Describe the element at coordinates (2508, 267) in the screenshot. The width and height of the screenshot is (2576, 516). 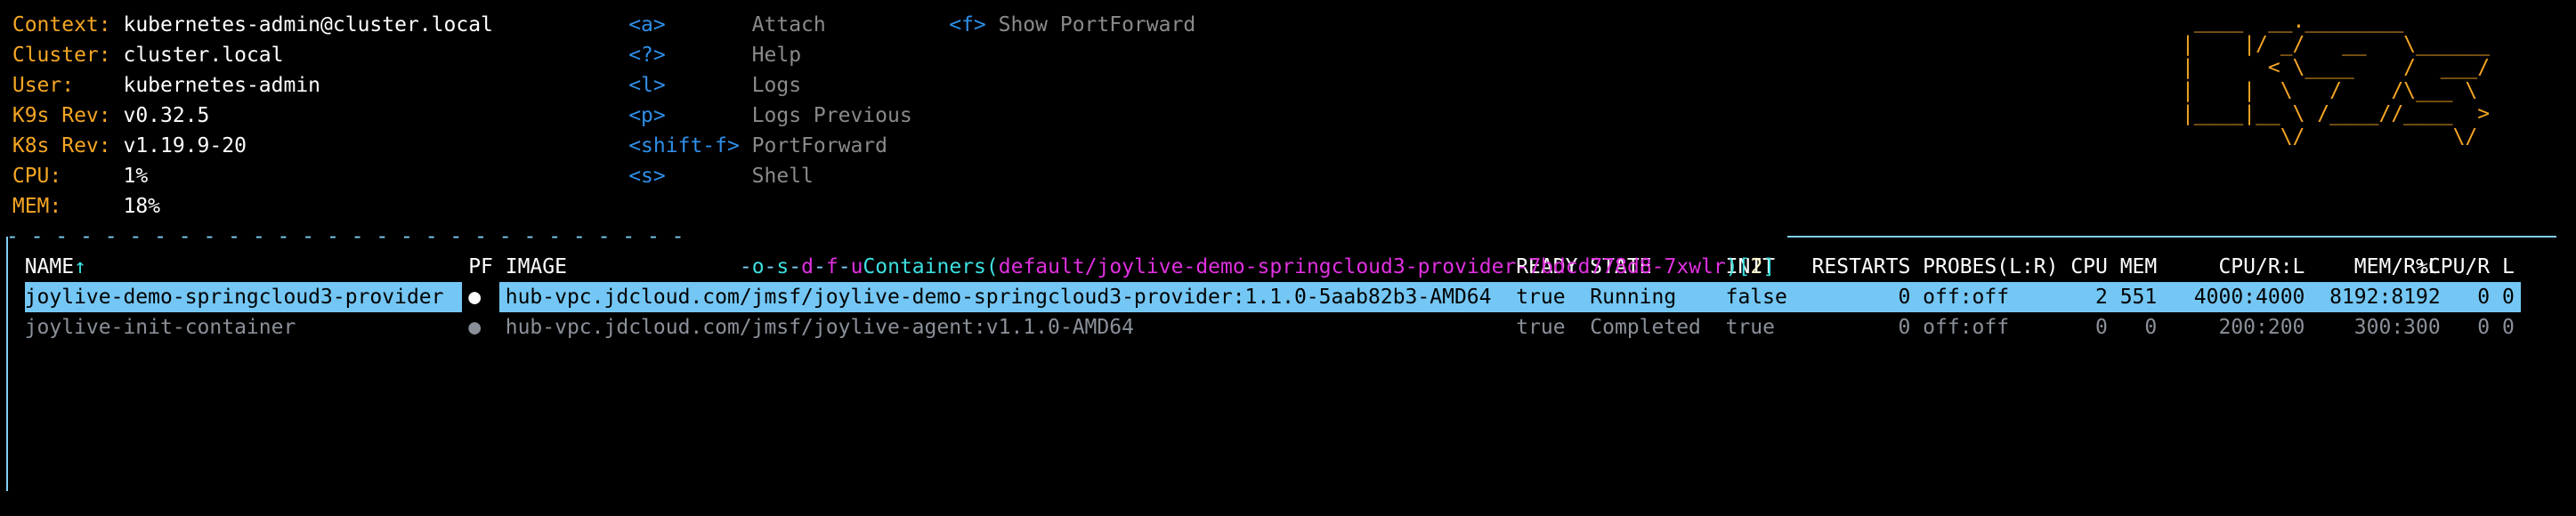
I see `column-header: L` at that location.